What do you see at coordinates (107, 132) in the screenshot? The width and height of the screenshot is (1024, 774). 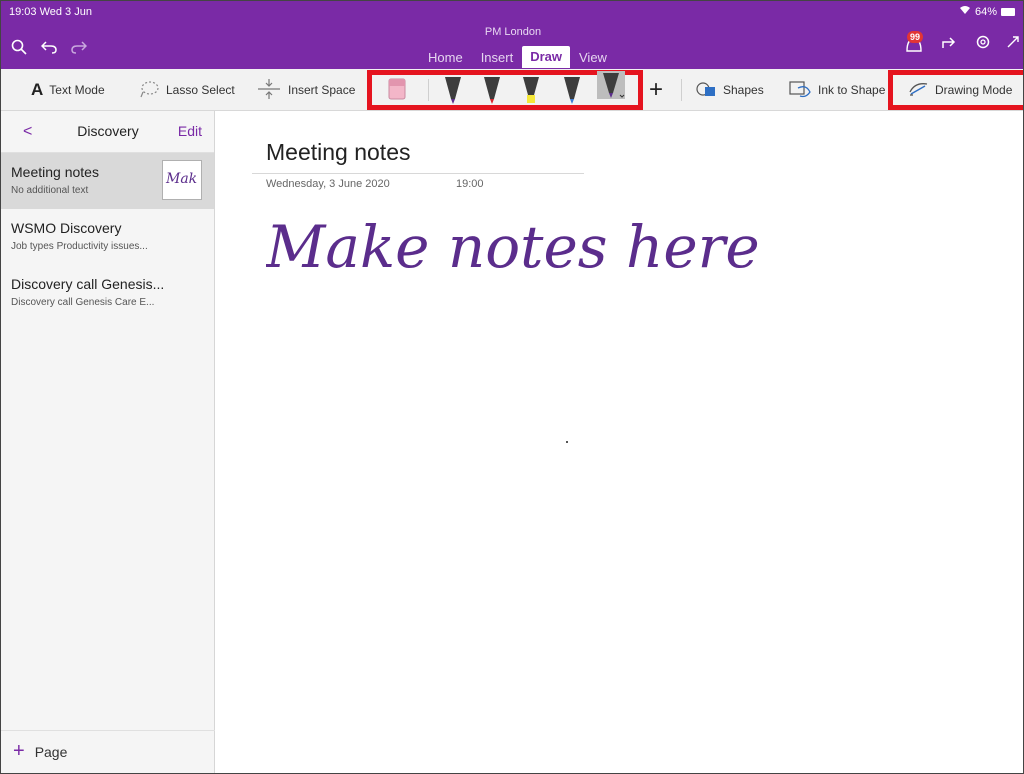 I see `sidebar-header: < Discovery Edit` at bounding box center [107, 132].